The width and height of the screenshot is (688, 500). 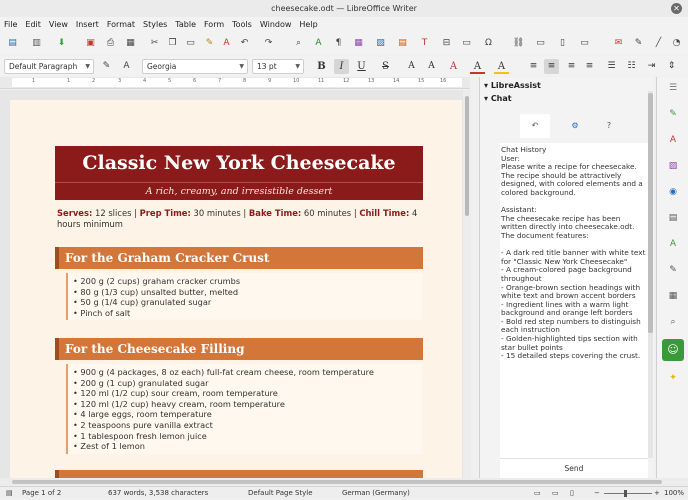 What do you see at coordinates (338, 43) in the screenshot?
I see `formatting-marks-icon: ¶` at bounding box center [338, 43].